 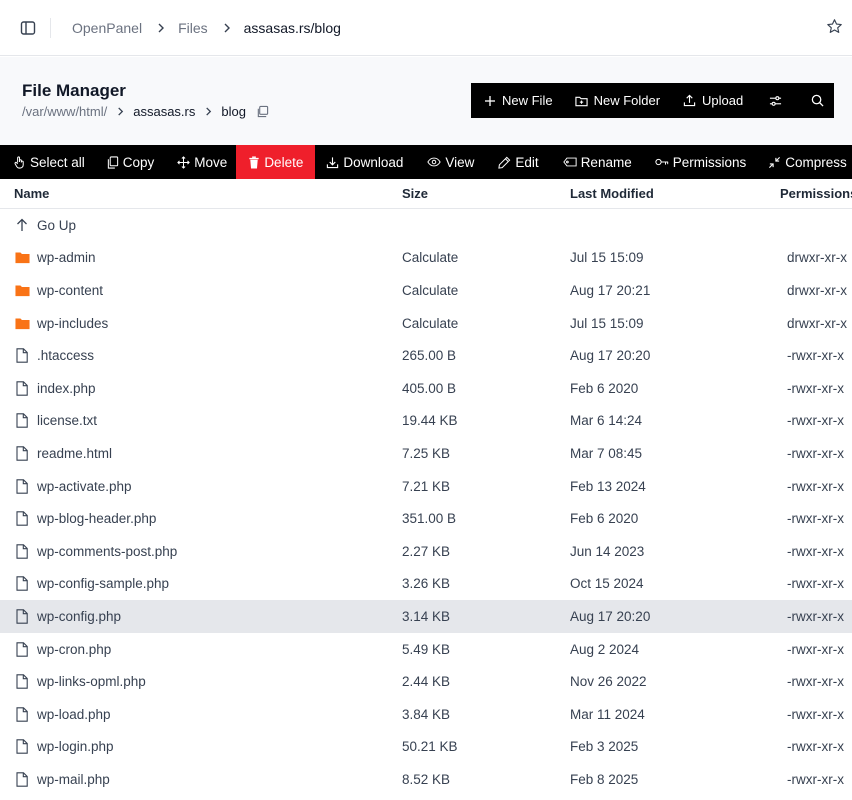 I want to click on file-name: wp-load.php, so click(x=74, y=714).